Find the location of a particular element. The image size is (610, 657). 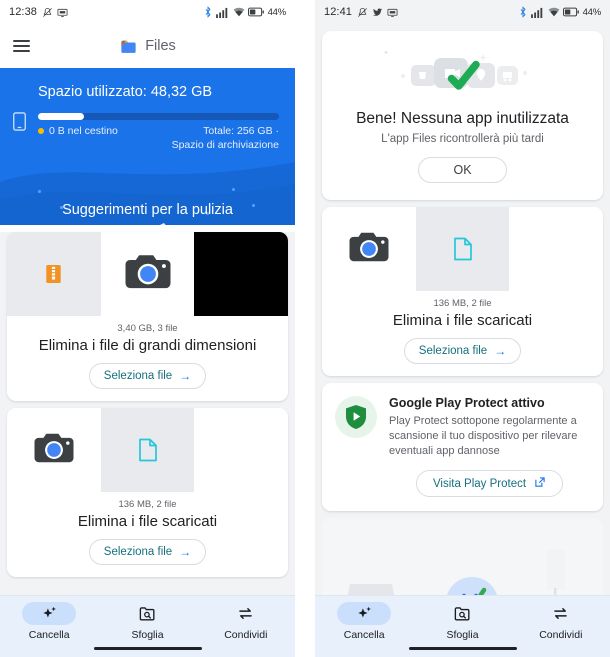

no-unused-apps-action: OK is located at coordinates (462, 170).